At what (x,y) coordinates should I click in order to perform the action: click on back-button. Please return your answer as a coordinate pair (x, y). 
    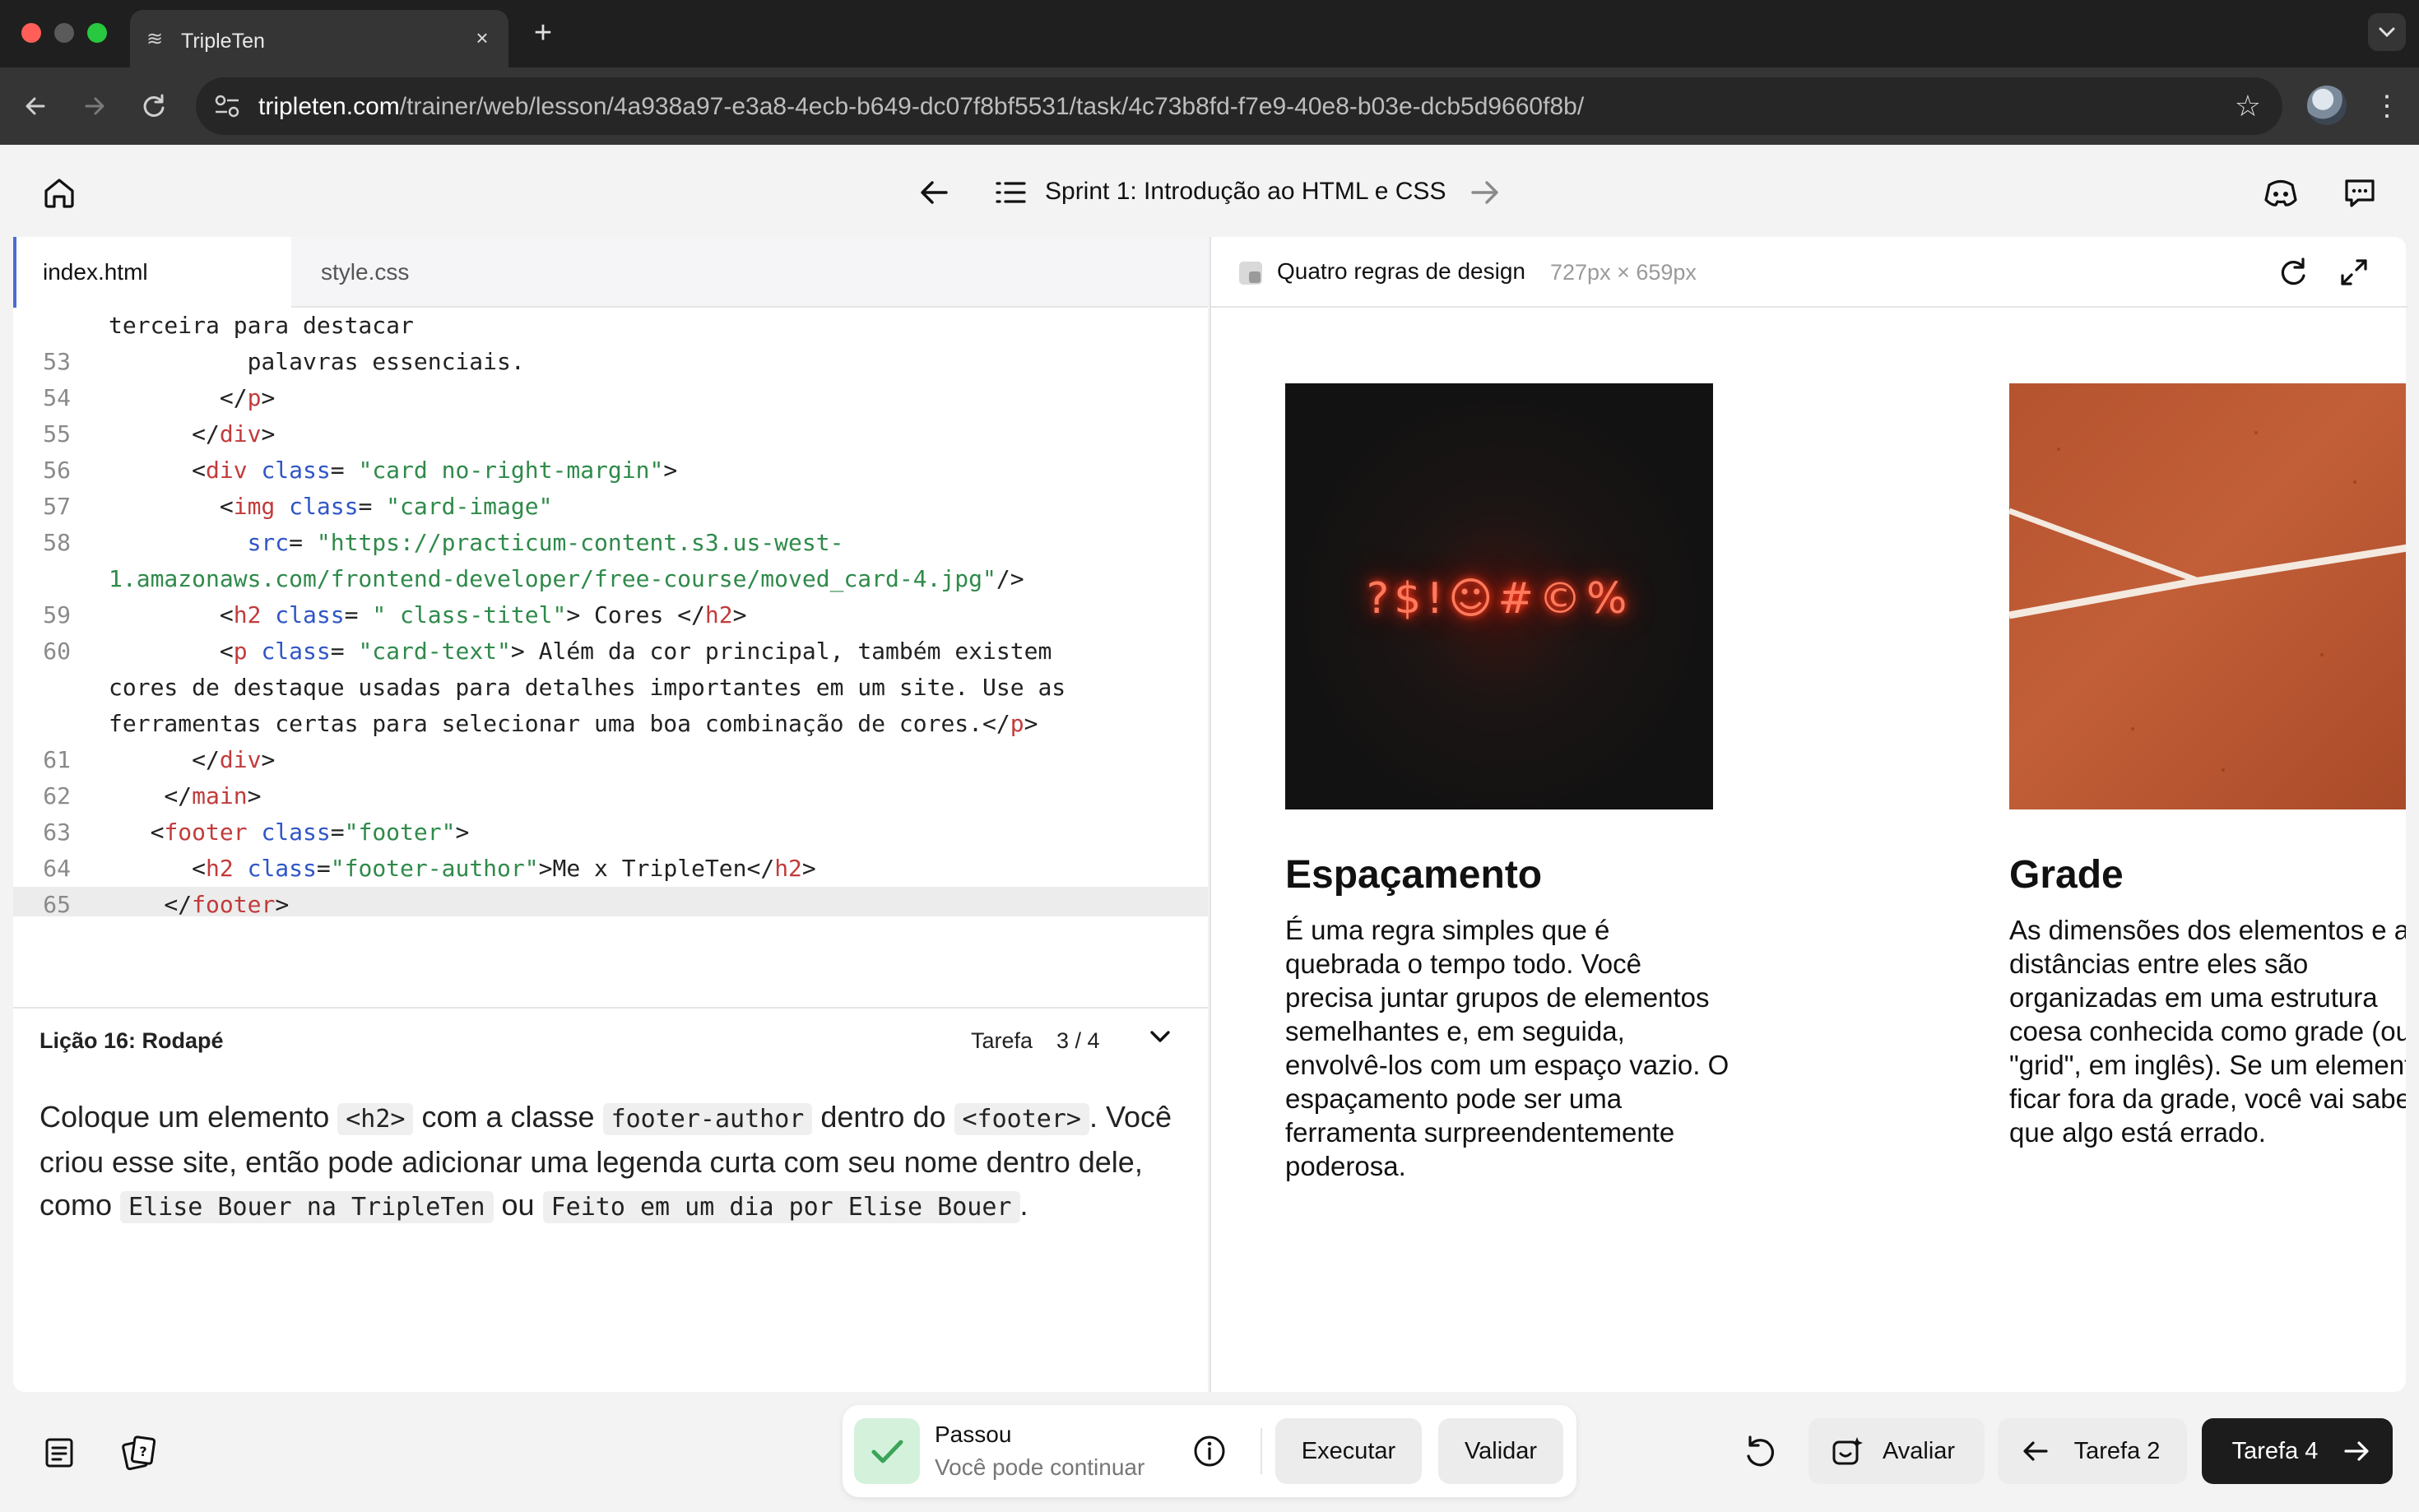
    Looking at the image, I should click on (35, 106).